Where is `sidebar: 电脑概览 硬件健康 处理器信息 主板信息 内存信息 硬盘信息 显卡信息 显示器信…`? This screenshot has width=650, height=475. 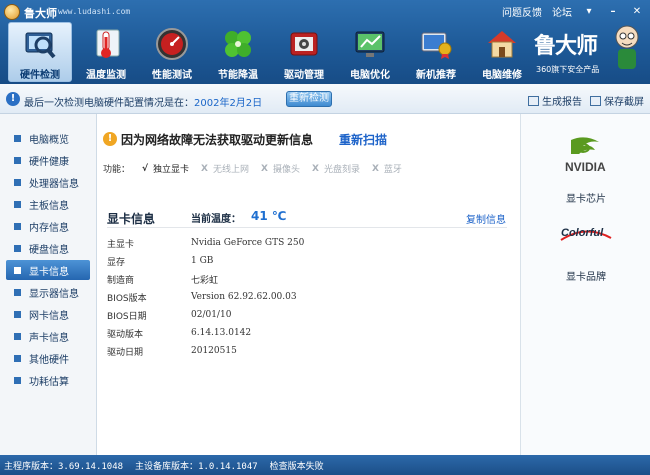
sidebar: 电脑概览 硬件健康 处理器信息 主板信息 内存信息 硬盘信息 显卡信息 显示器信… is located at coordinates (48, 284).